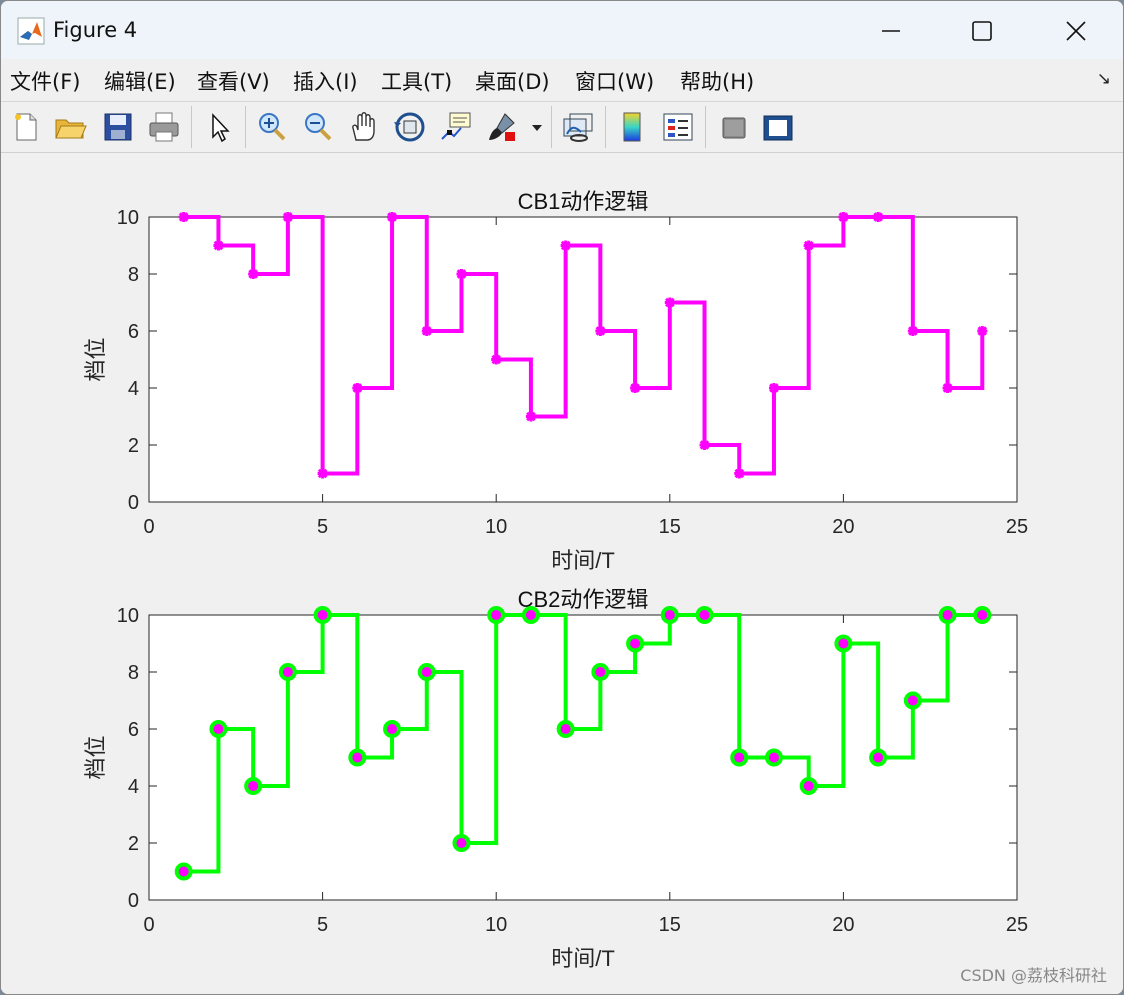  What do you see at coordinates (410, 127) in the screenshot?
I see `rotate-3d-icon` at bounding box center [410, 127].